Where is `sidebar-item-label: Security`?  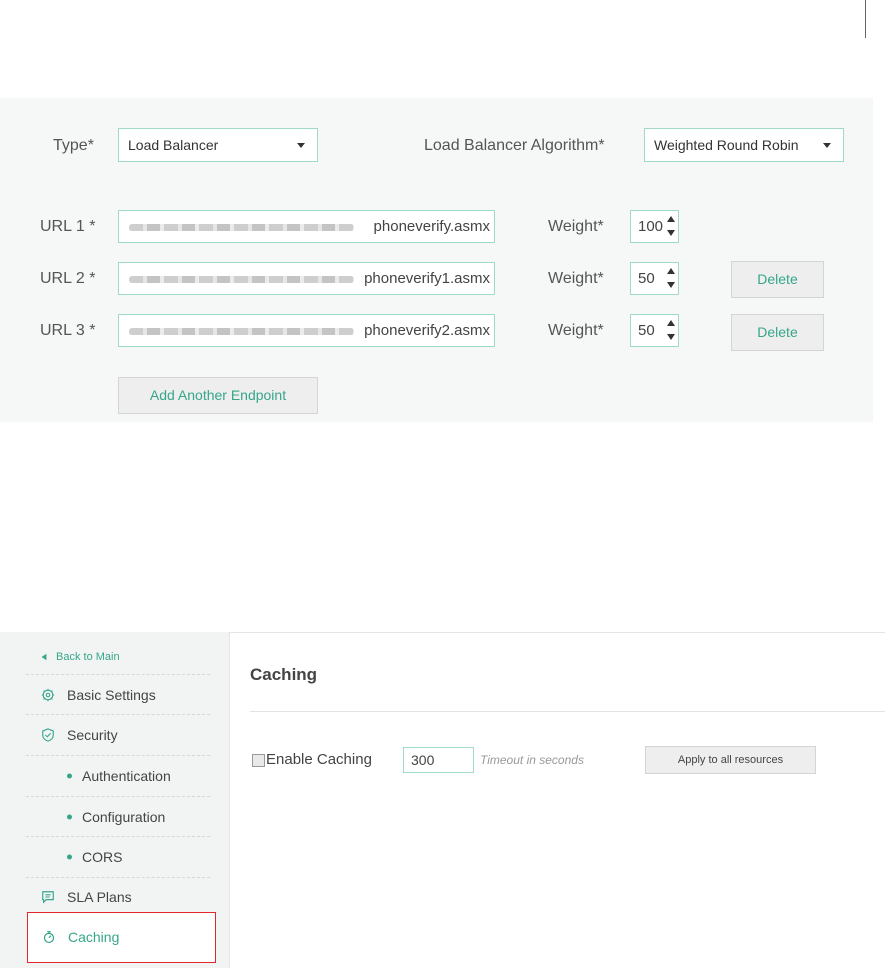 sidebar-item-label: Security is located at coordinates (92, 735).